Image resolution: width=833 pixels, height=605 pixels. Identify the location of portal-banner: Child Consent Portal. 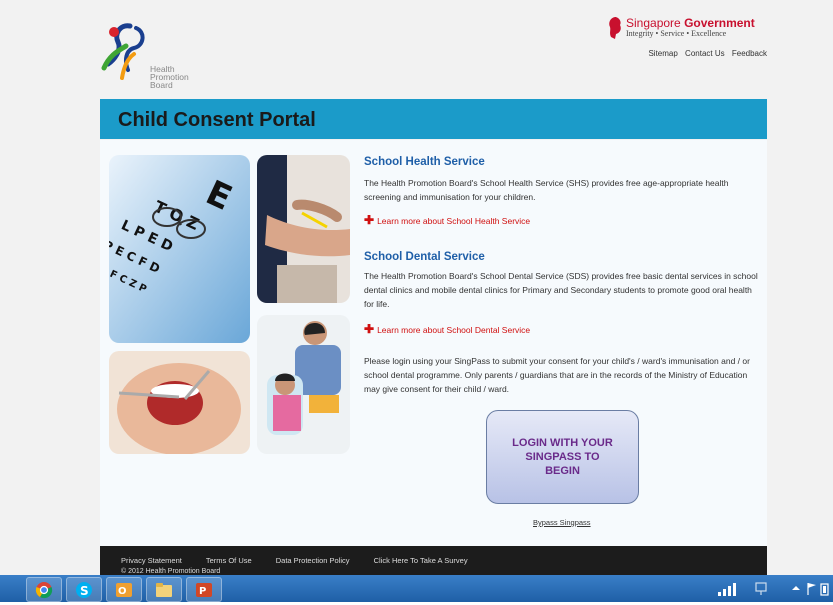
(433, 119).